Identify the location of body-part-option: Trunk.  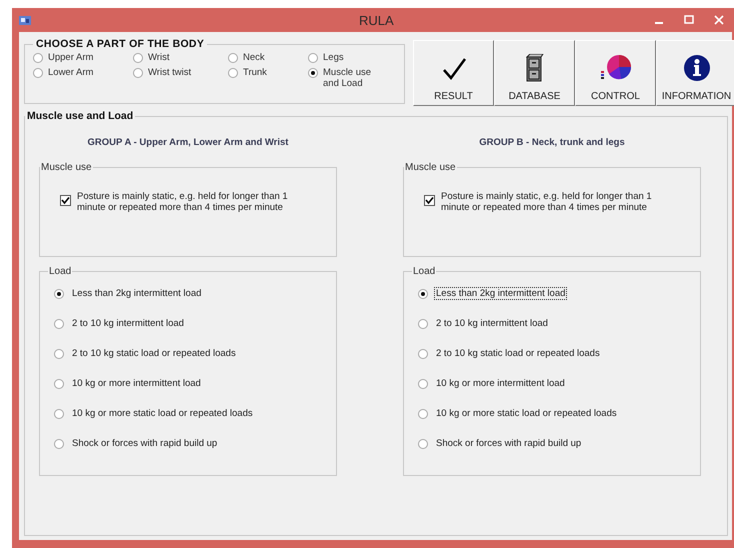
(268, 72).